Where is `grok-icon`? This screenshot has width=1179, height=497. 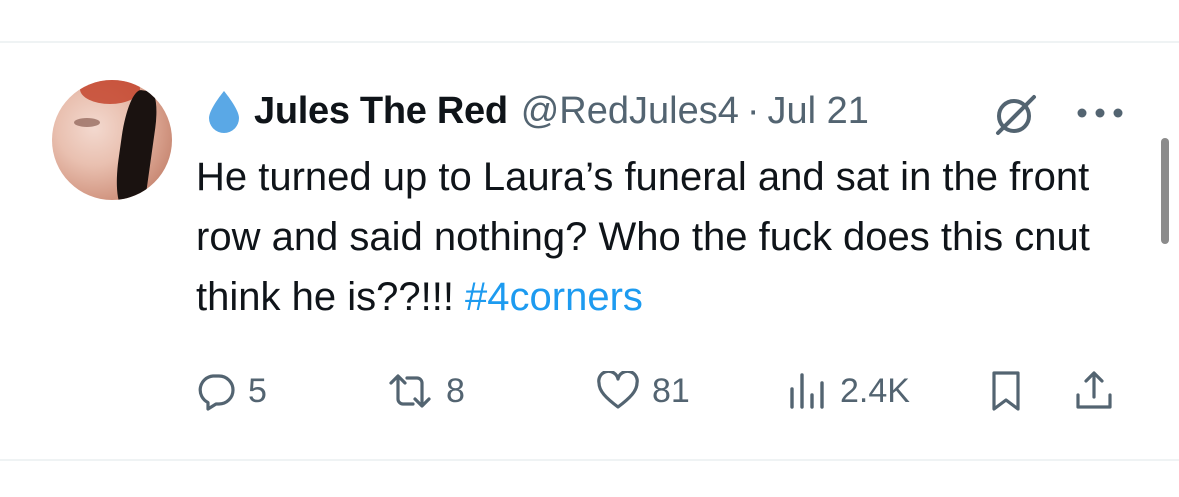 grok-icon is located at coordinates (1016, 115).